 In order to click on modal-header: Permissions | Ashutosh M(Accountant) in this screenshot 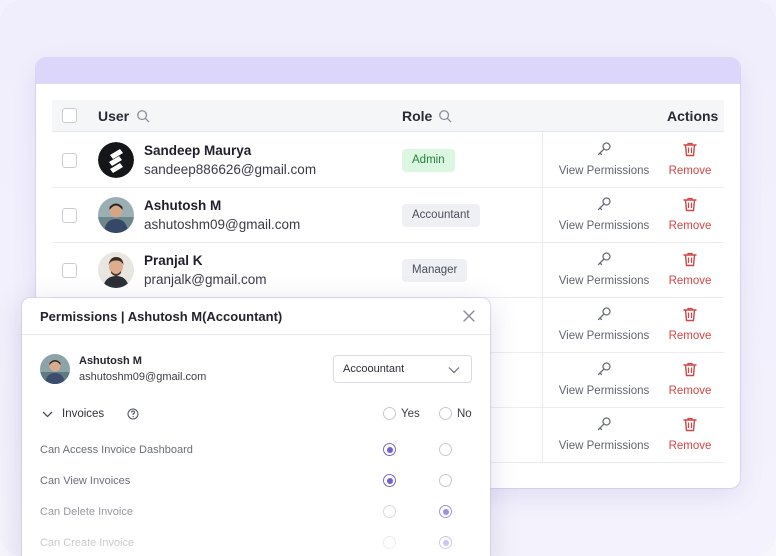, I will do `click(256, 316)`.